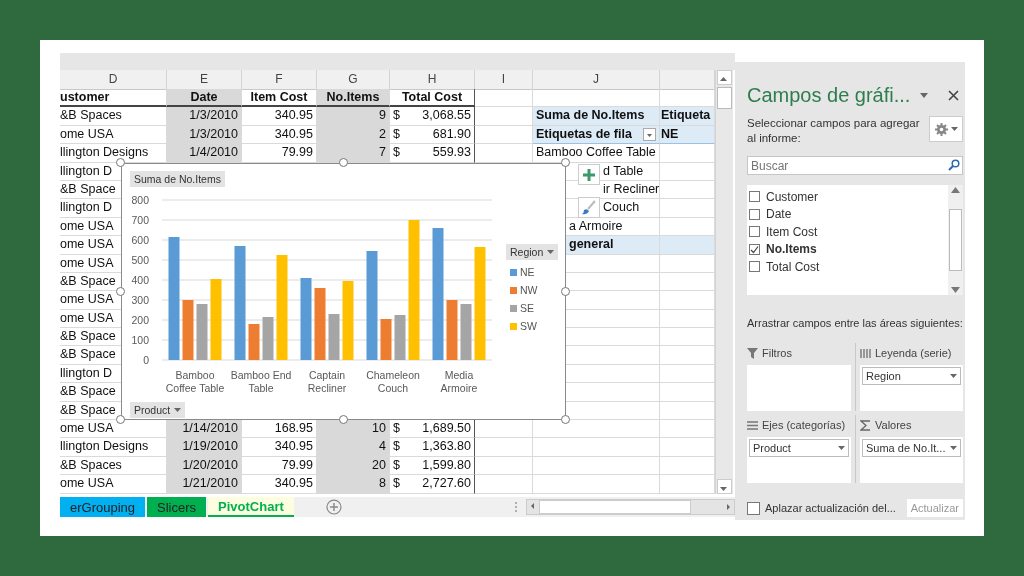  What do you see at coordinates (146, 359) in the screenshot?
I see `axis-label: 0` at bounding box center [146, 359].